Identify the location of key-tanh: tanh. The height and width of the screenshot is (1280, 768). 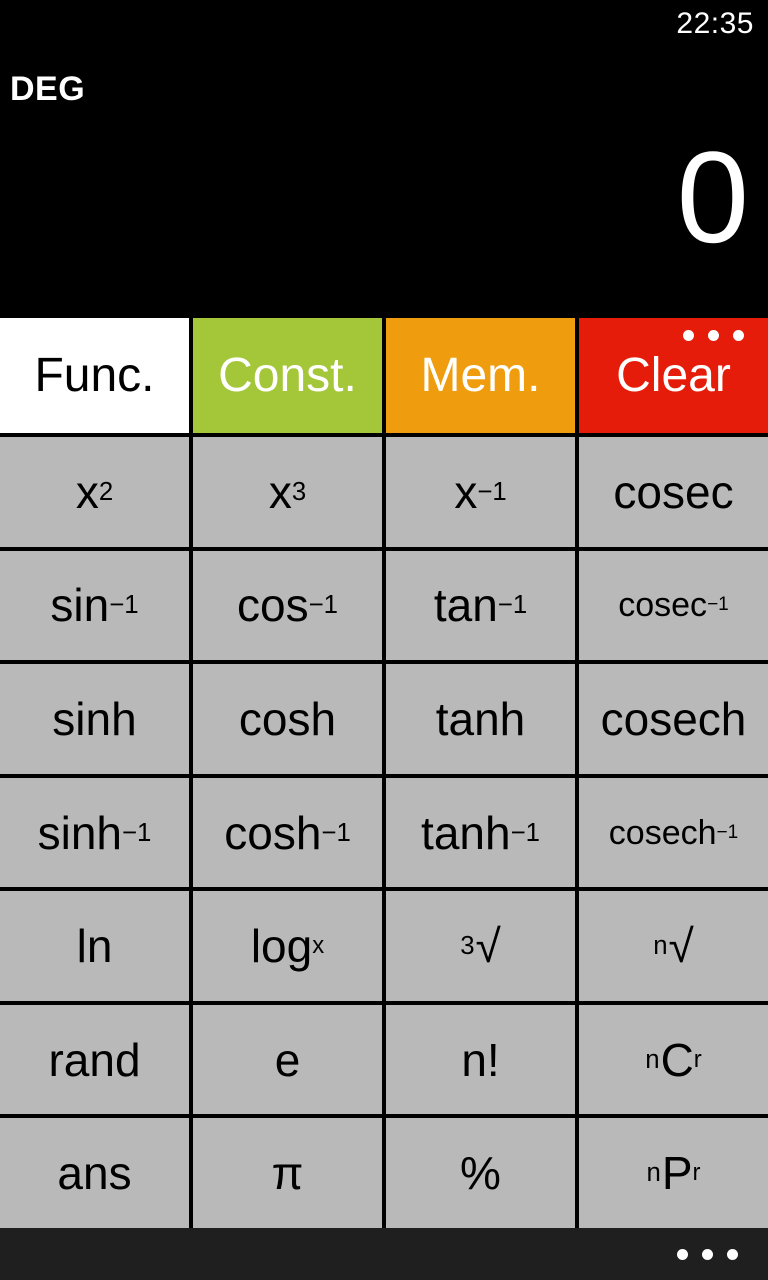
(480, 719).